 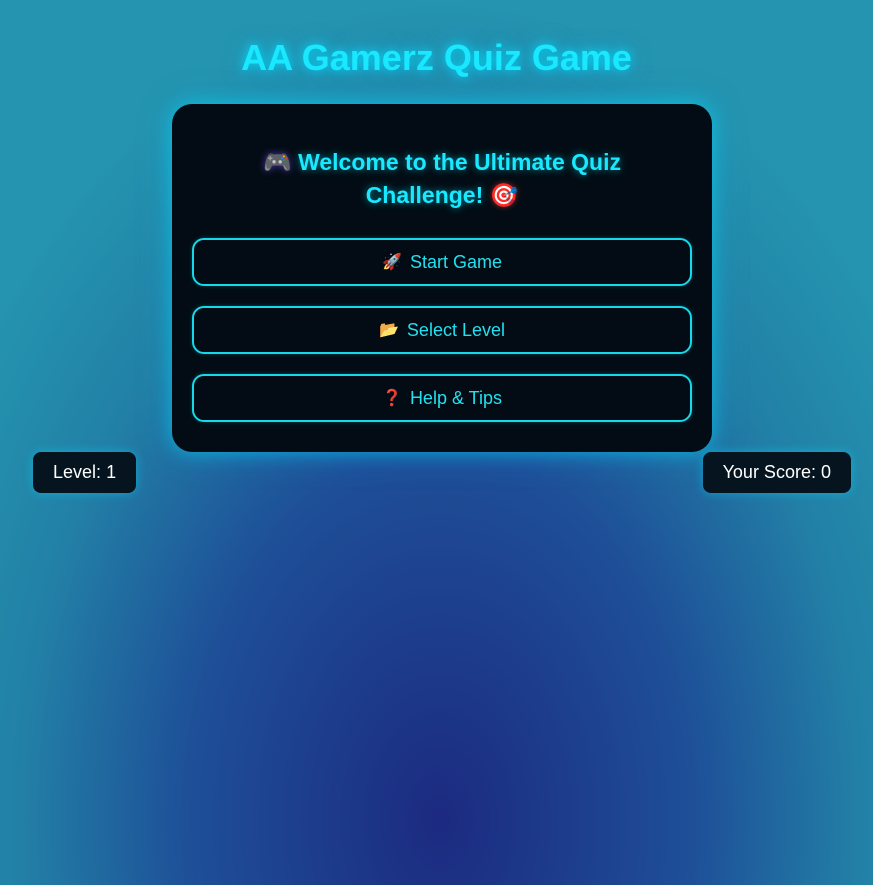 I want to click on help-tips-button: ❓ Help & Tips, so click(x=442, y=398).